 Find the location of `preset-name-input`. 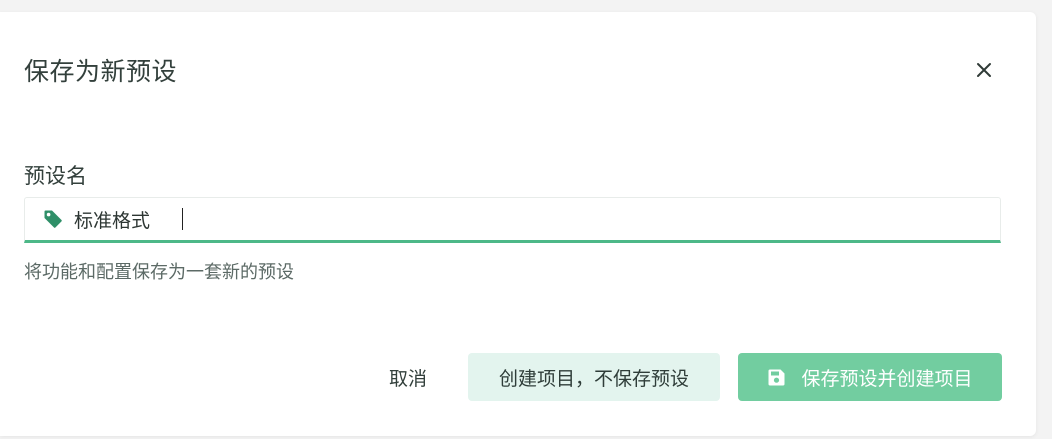

preset-name-input is located at coordinates (514, 219).